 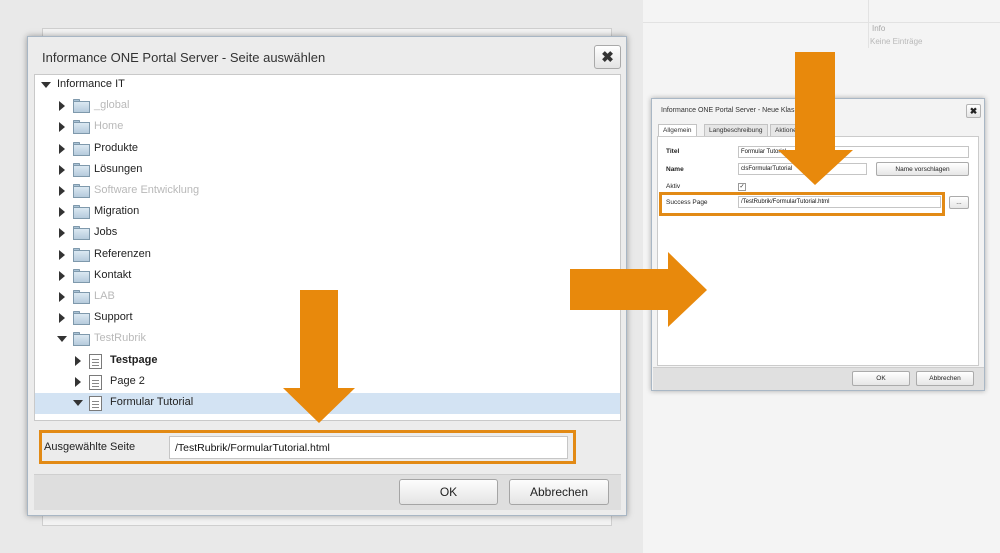 I want to click on tree-item-label: Referenzen, so click(x=122, y=253).